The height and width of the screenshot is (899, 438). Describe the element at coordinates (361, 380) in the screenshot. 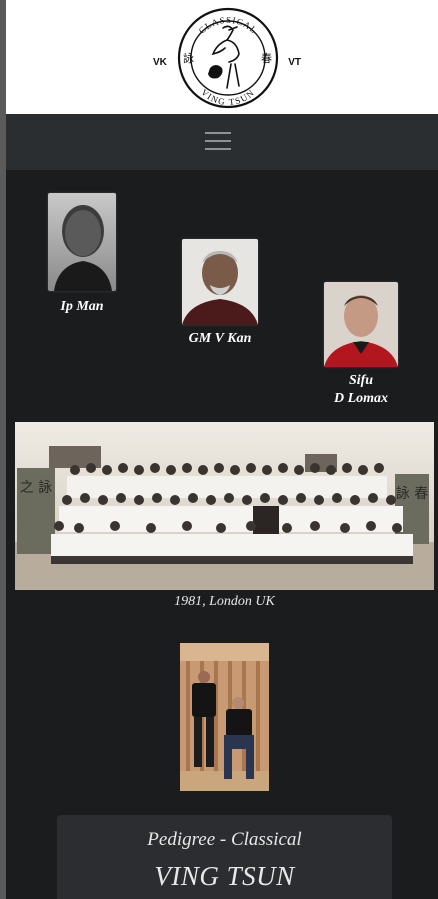

I see `caption-sifu-line1: Sifu` at that location.